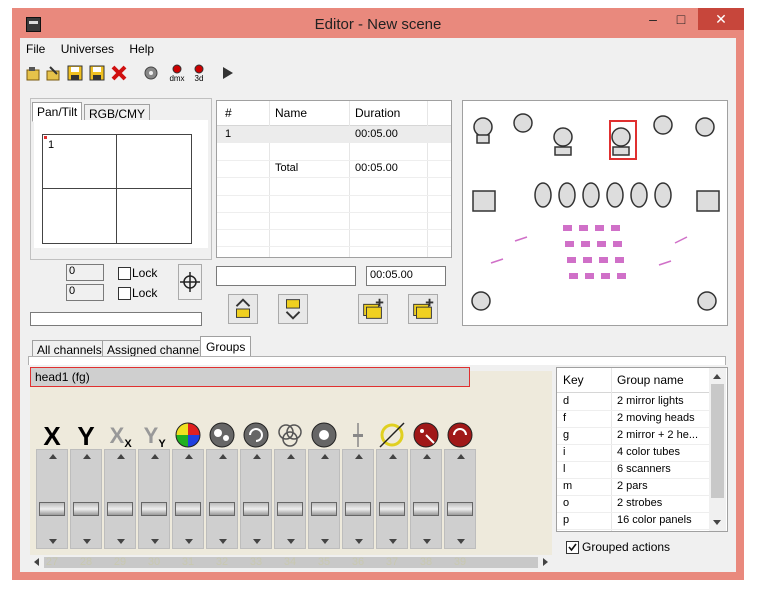  Describe the element at coordinates (293, 309) in the screenshot. I see `move-step-down-button` at that location.